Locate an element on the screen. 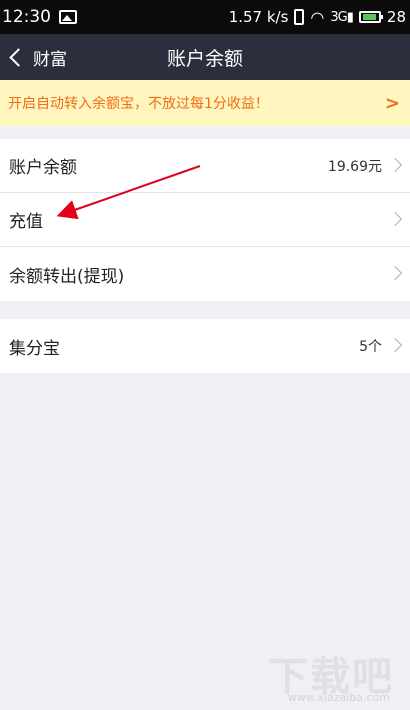  list-item-label: 充值 is located at coordinates (26, 222).